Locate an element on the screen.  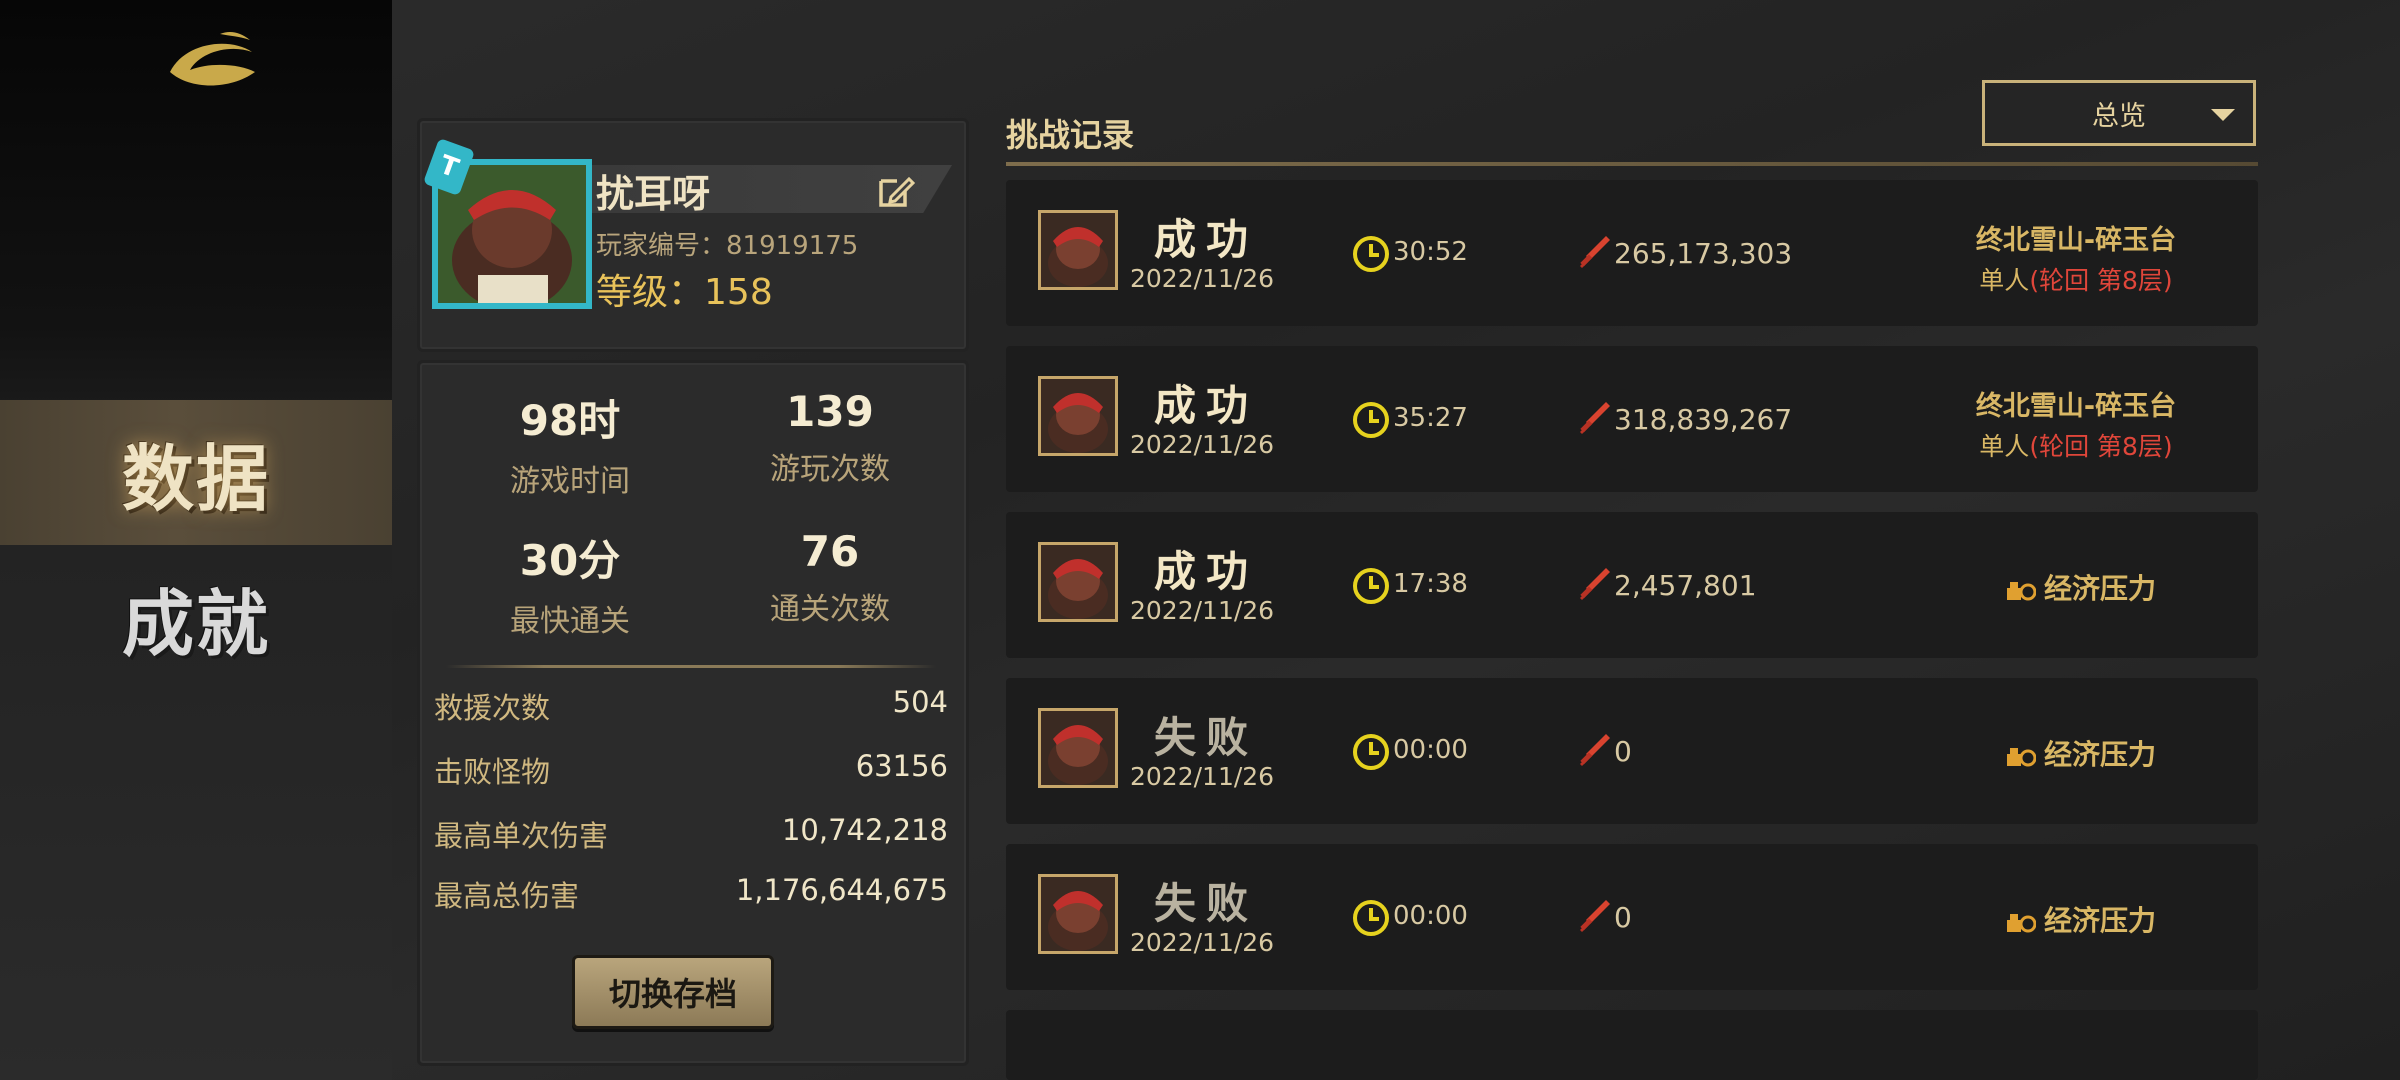
filter-selected: 总览 is located at coordinates (2119, 116).